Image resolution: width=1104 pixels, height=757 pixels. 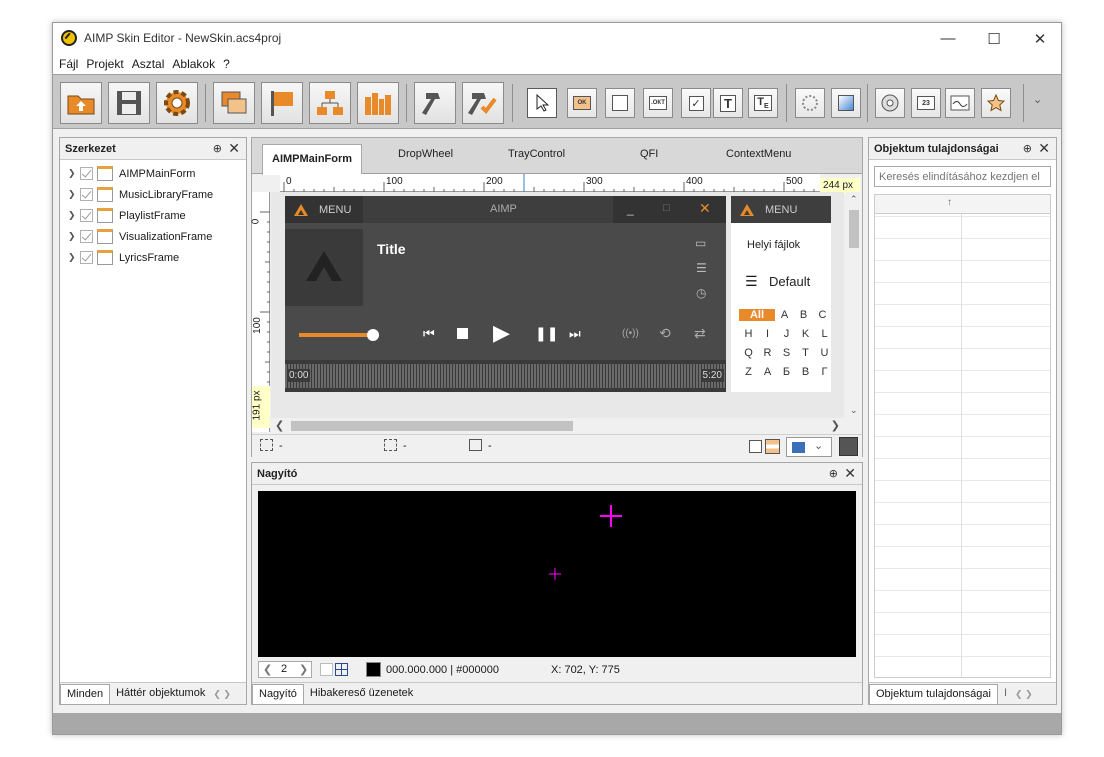 What do you see at coordinates (505, 376) in the screenshot?
I see `waveform-bar: 0:00 5:20` at bounding box center [505, 376].